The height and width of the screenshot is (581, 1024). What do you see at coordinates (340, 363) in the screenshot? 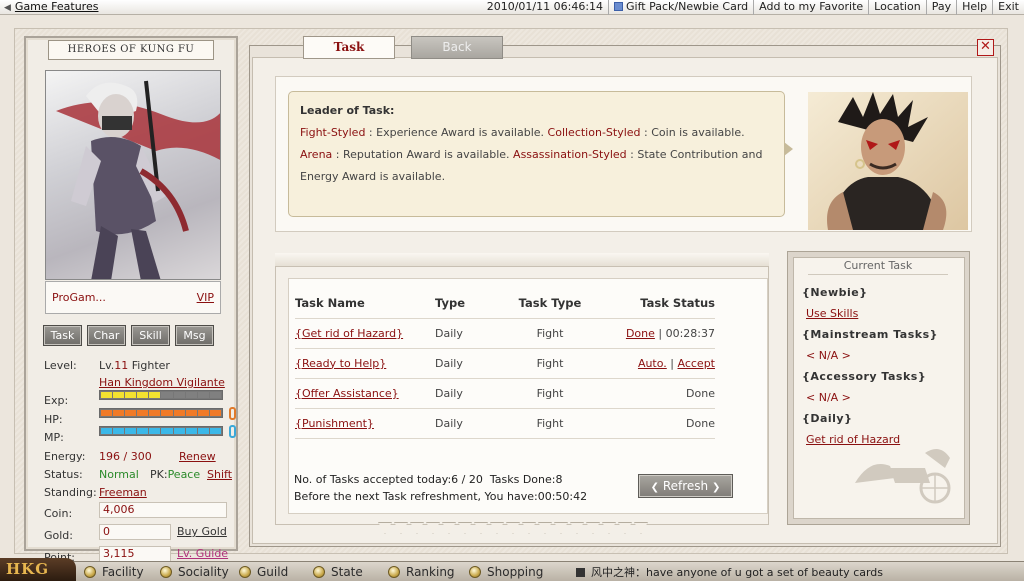
I see `task-name-link: {Ready to Help}` at bounding box center [340, 363].